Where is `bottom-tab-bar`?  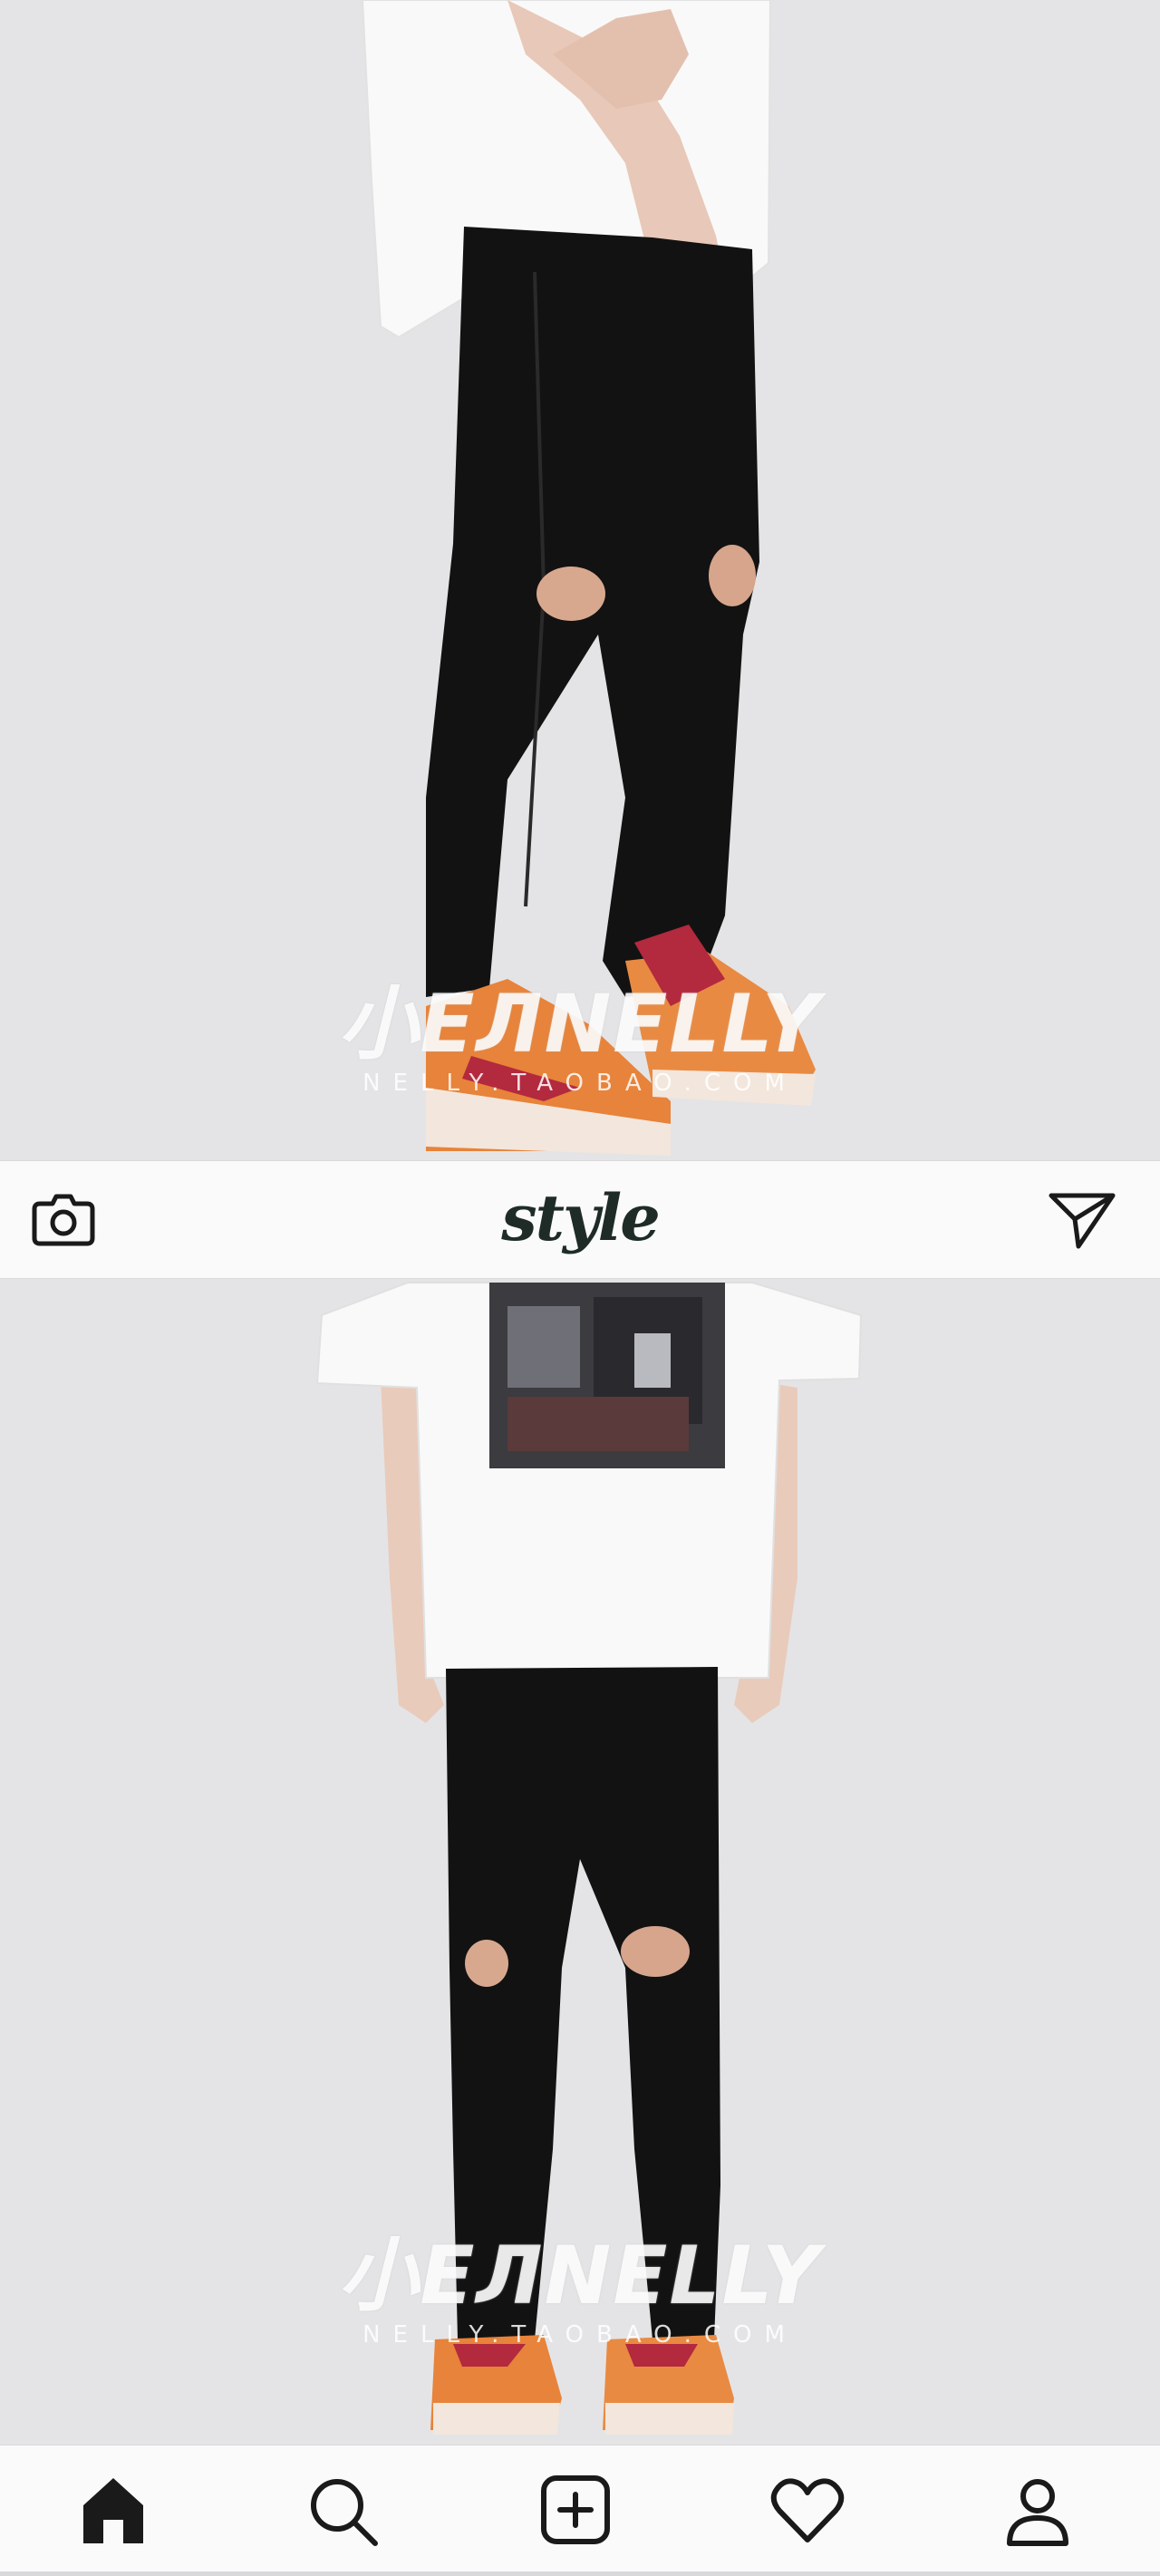 bottom-tab-bar is located at coordinates (580, 2508).